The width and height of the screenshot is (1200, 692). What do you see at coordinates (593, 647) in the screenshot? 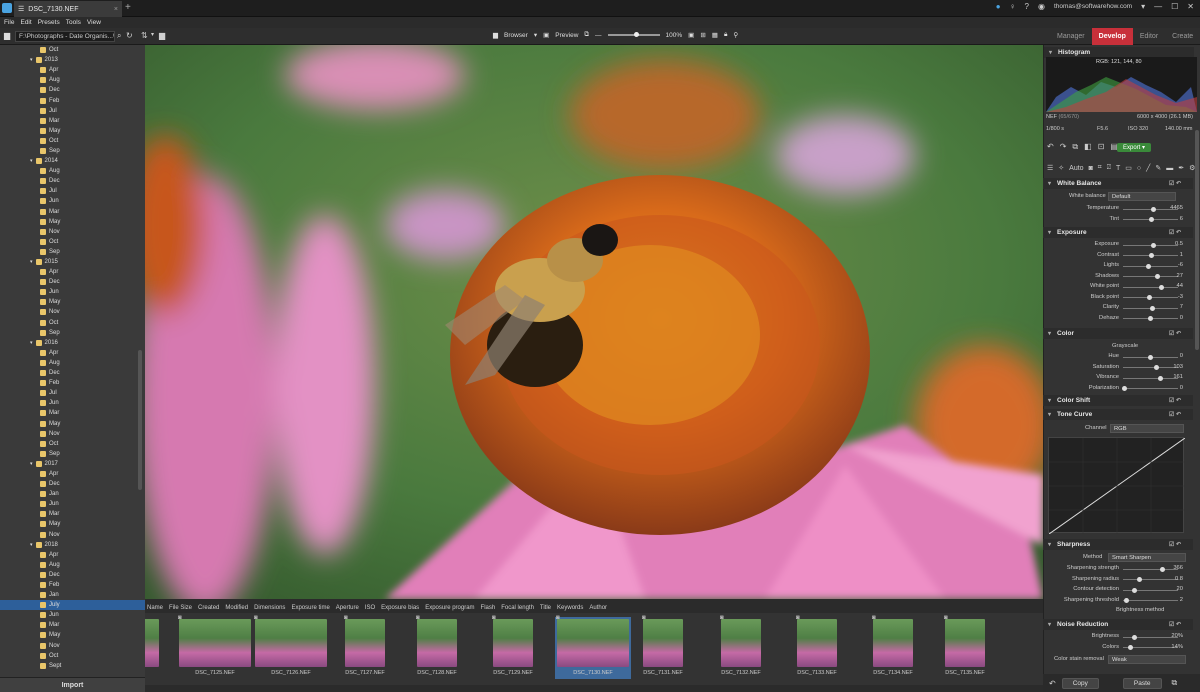
I see `thumbnail: ◙ DSC_7130.NEF` at bounding box center [593, 647].